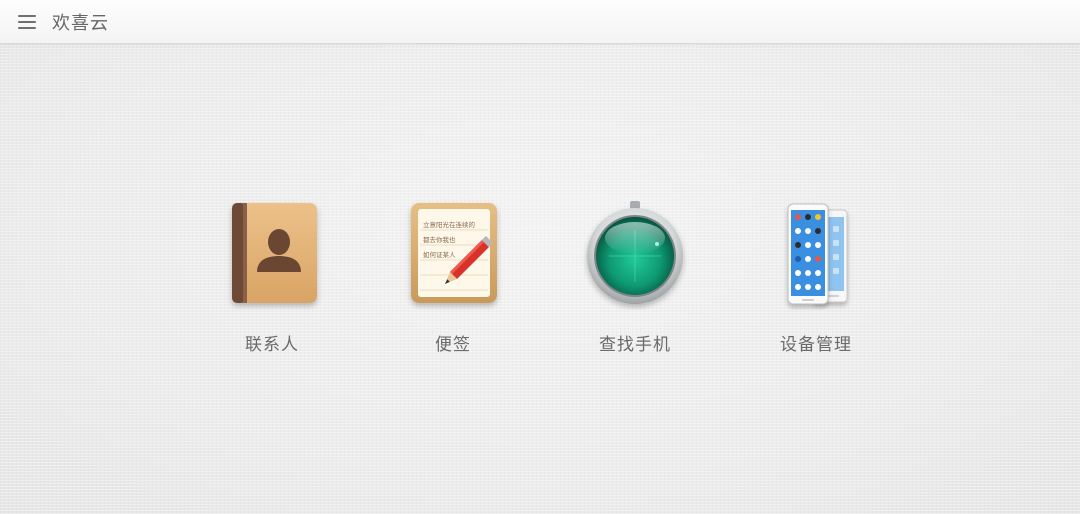  Describe the element at coordinates (453, 345) in the screenshot. I see `app-label-notes: 便签` at that location.